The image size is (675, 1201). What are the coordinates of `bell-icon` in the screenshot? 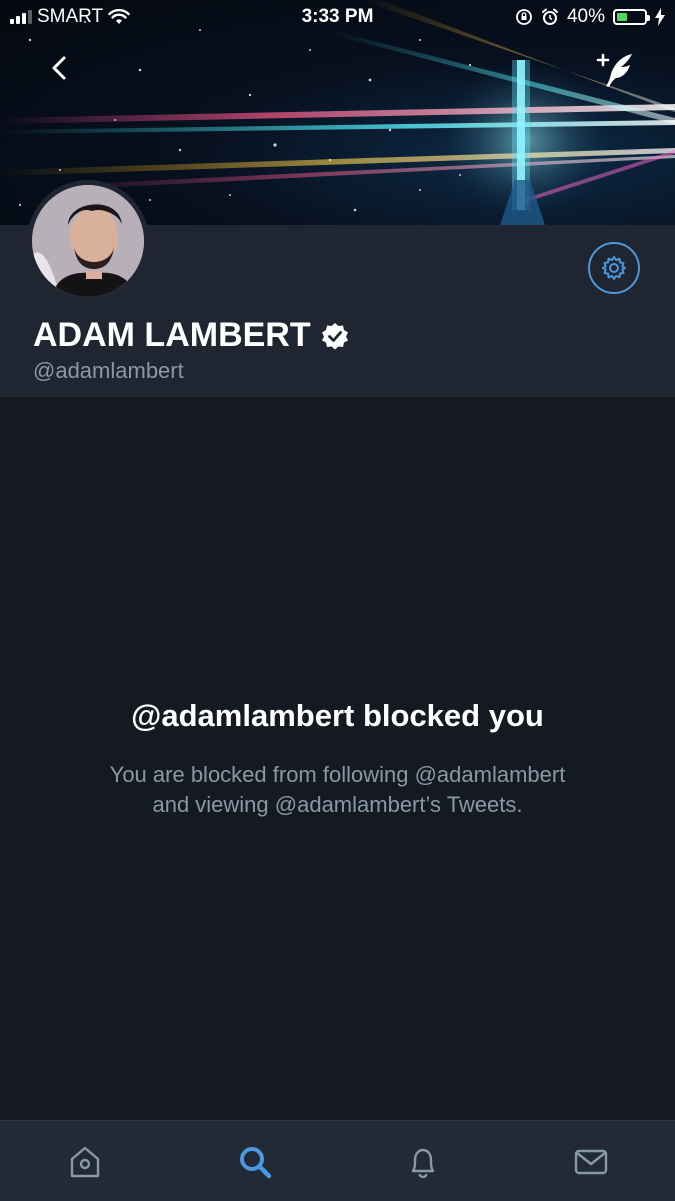 It's located at (423, 1163).